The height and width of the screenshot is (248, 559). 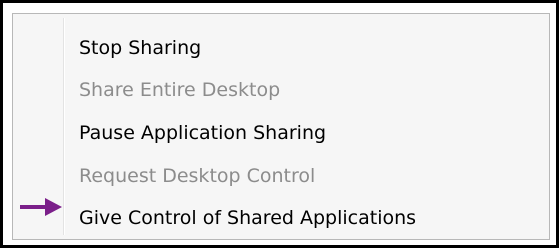 I want to click on menu-item-stop-sharing: Stop Sharing, so click(x=309, y=48).